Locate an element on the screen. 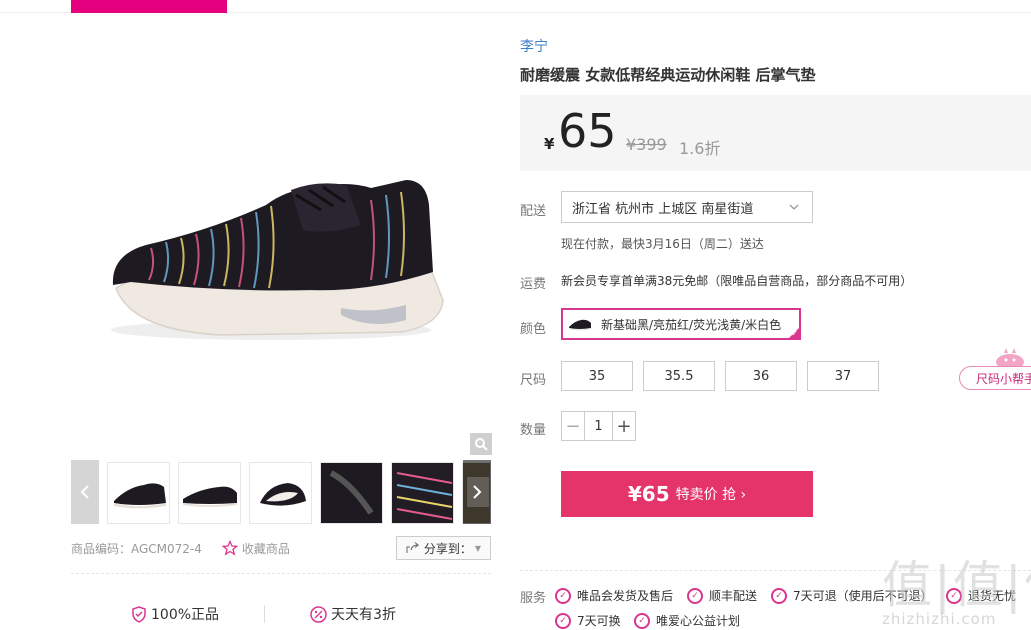 The height and width of the screenshot is (630, 1031). watermark-logo: 值|值|值 is located at coordinates (956, 585).